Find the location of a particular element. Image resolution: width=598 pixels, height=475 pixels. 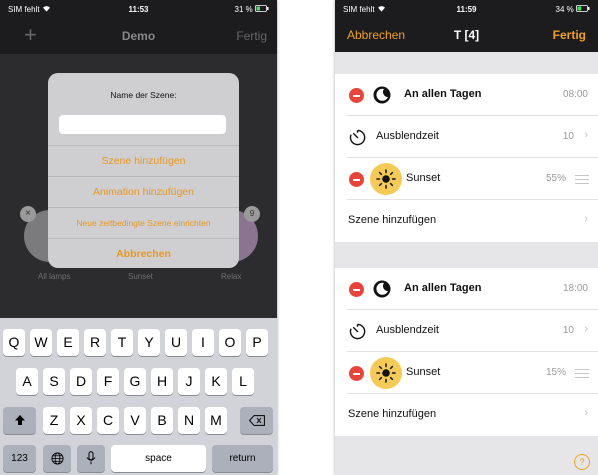

scene-level: 15% is located at coordinates (555, 372).